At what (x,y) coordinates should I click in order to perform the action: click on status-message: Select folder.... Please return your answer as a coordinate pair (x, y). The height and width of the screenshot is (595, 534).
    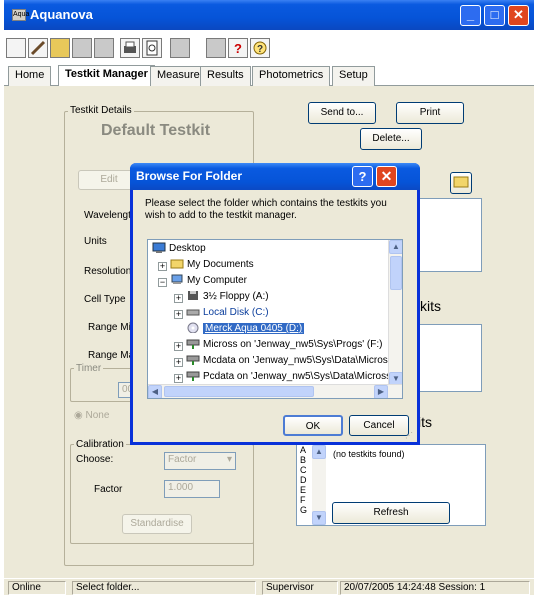
    Looking at the image, I should click on (164, 588).